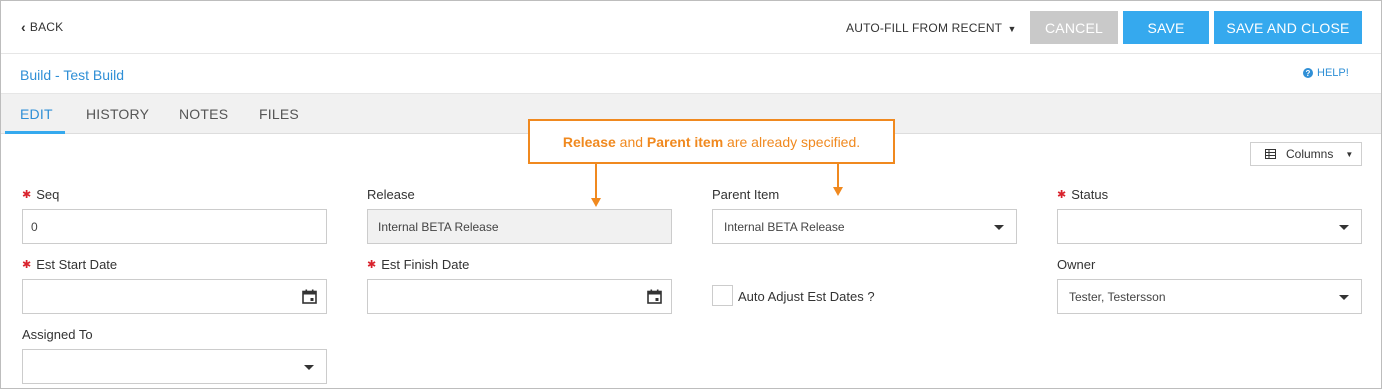 The width and height of the screenshot is (1382, 389). I want to click on back-label: BACK, so click(46, 27).